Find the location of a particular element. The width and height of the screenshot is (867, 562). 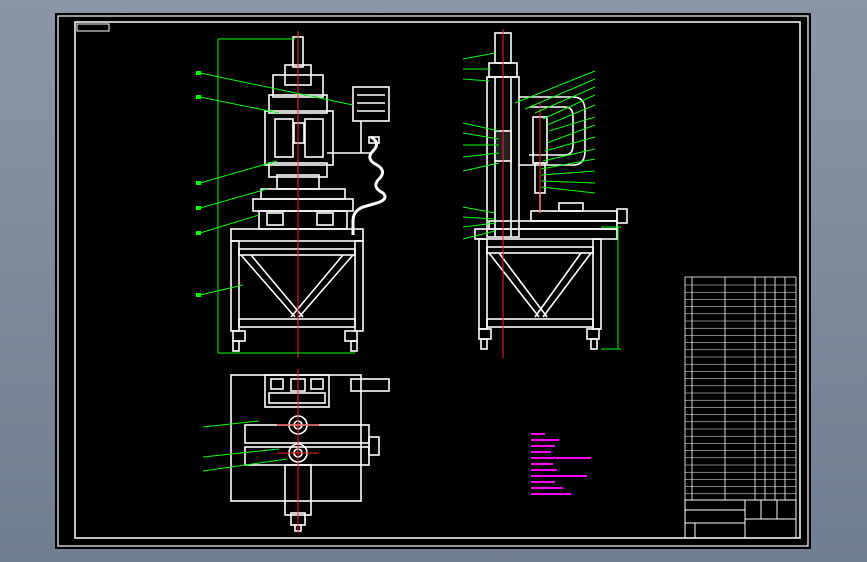

parts-list is located at coordinates (740, 388).